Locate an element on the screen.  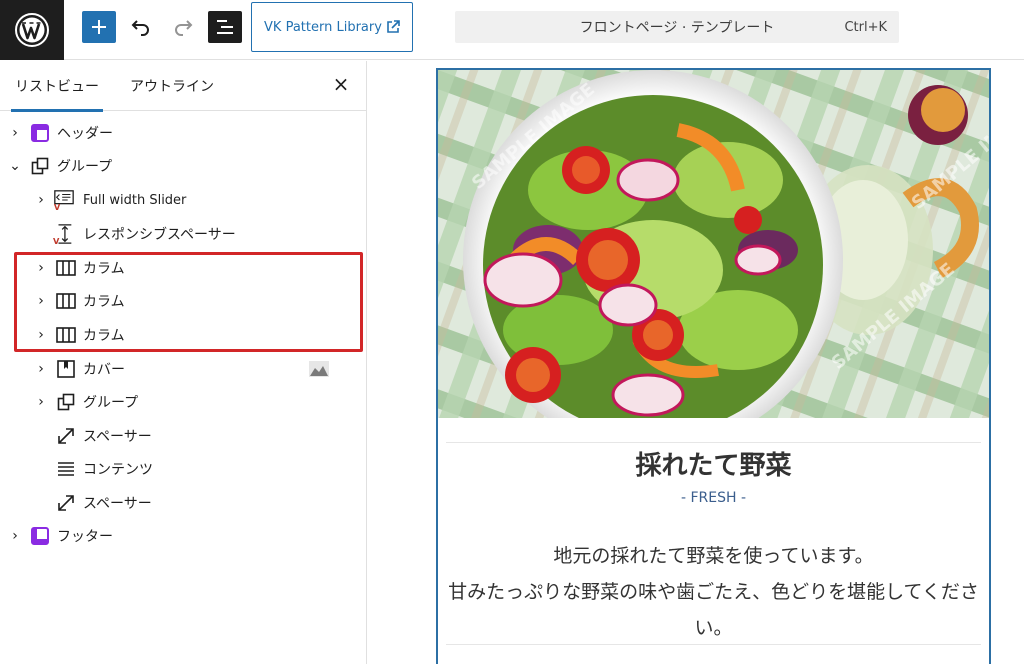
tree-item-footer: › フッター is located at coordinates (183, 536).